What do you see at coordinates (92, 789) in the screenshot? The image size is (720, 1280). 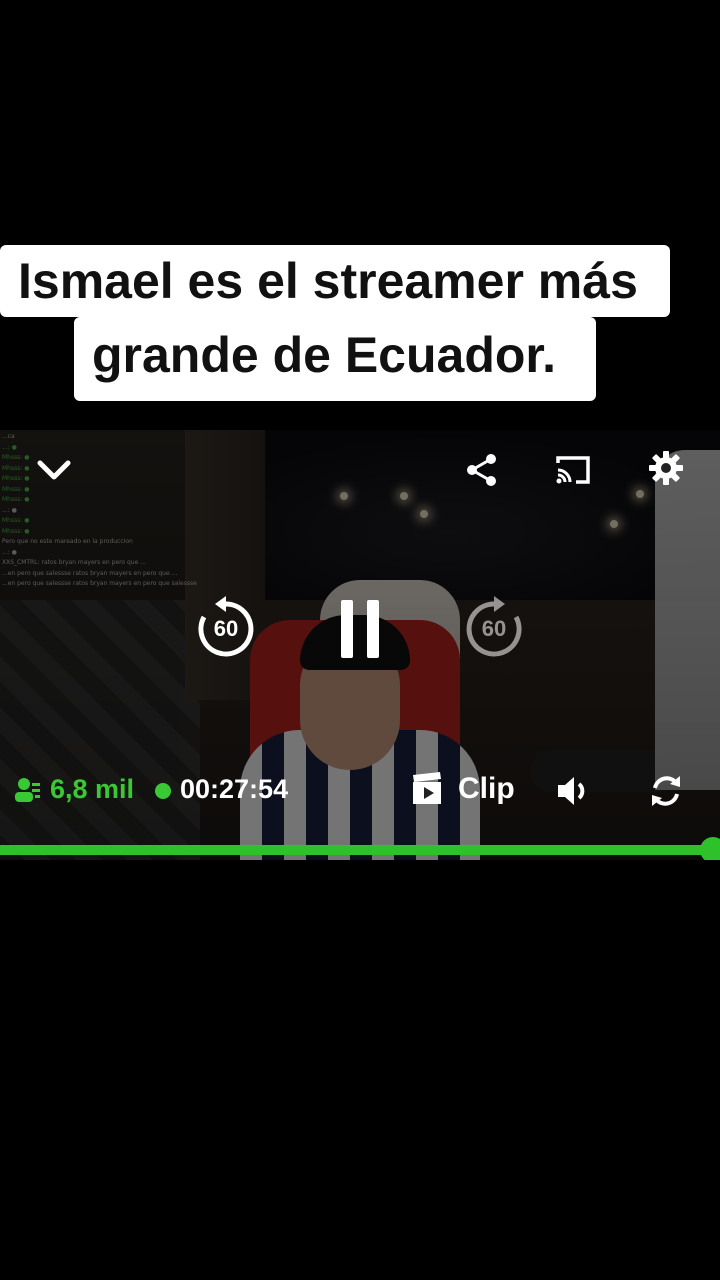 I see `viewer-count-label: 6,8 mil` at bounding box center [92, 789].